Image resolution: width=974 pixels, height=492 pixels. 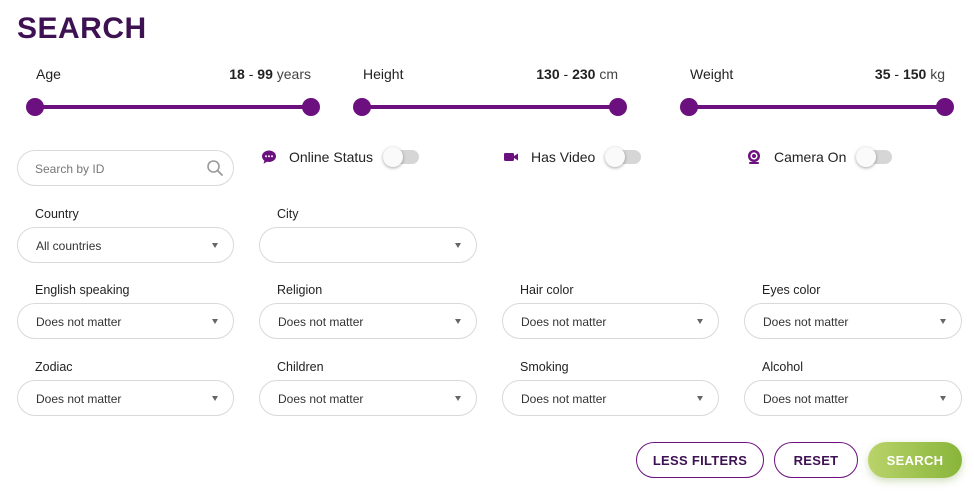 I want to click on english-field: English speaking Does not matter, so click(x=125, y=311).